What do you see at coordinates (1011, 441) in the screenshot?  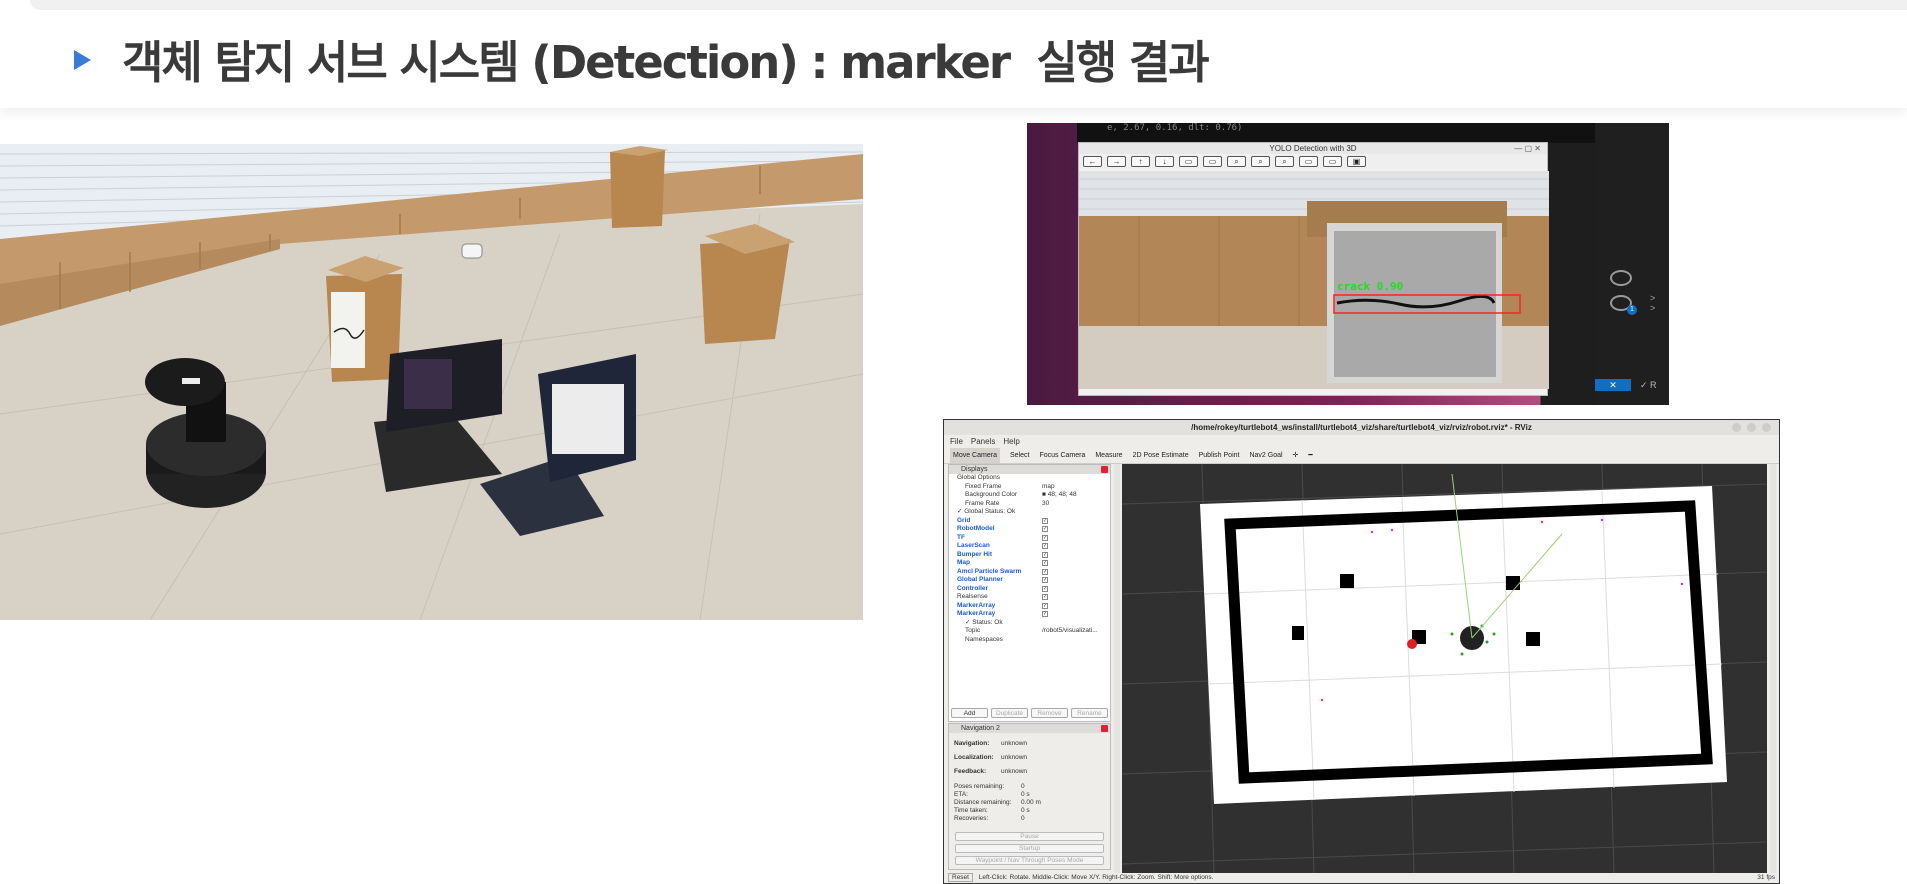 I see `menu-help: Help` at bounding box center [1011, 441].